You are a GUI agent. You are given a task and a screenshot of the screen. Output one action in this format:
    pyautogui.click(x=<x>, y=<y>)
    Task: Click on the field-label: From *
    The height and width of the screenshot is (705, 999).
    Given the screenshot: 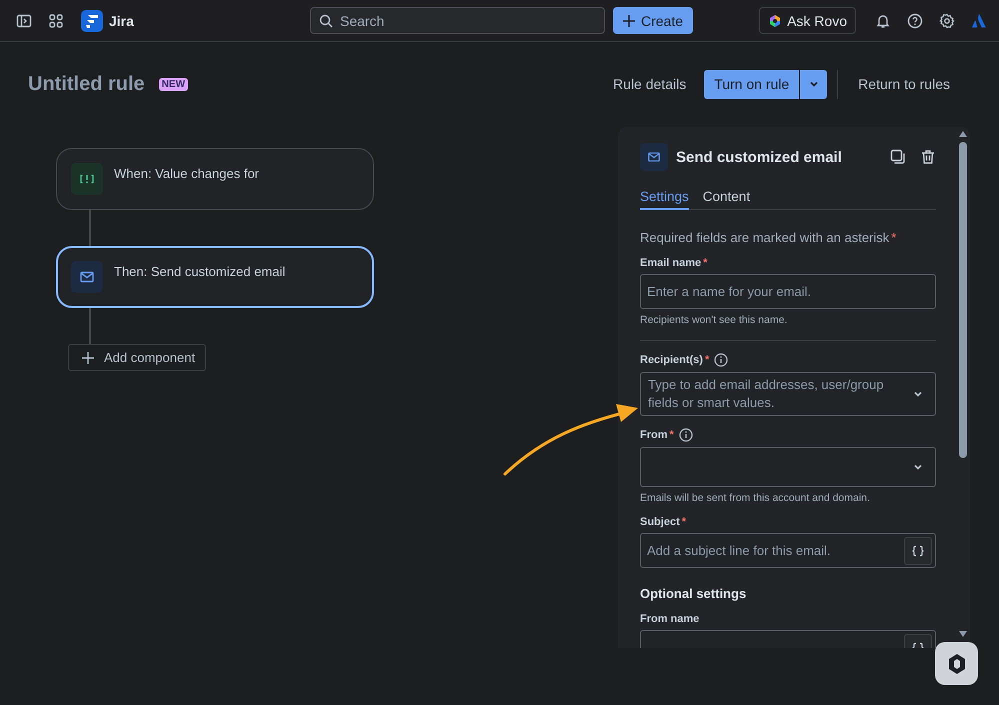 What is the action you would take?
    pyautogui.click(x=657, y=435)
    